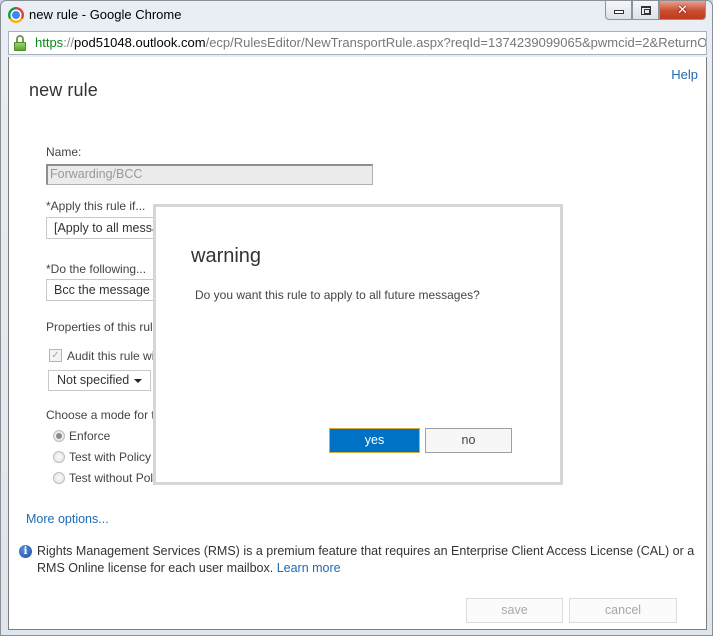 This screenshot has height=636, width=713. Describe the element at coordinates (16, 15) in the screenshot. I see `chrome-logo-icon` at that location.